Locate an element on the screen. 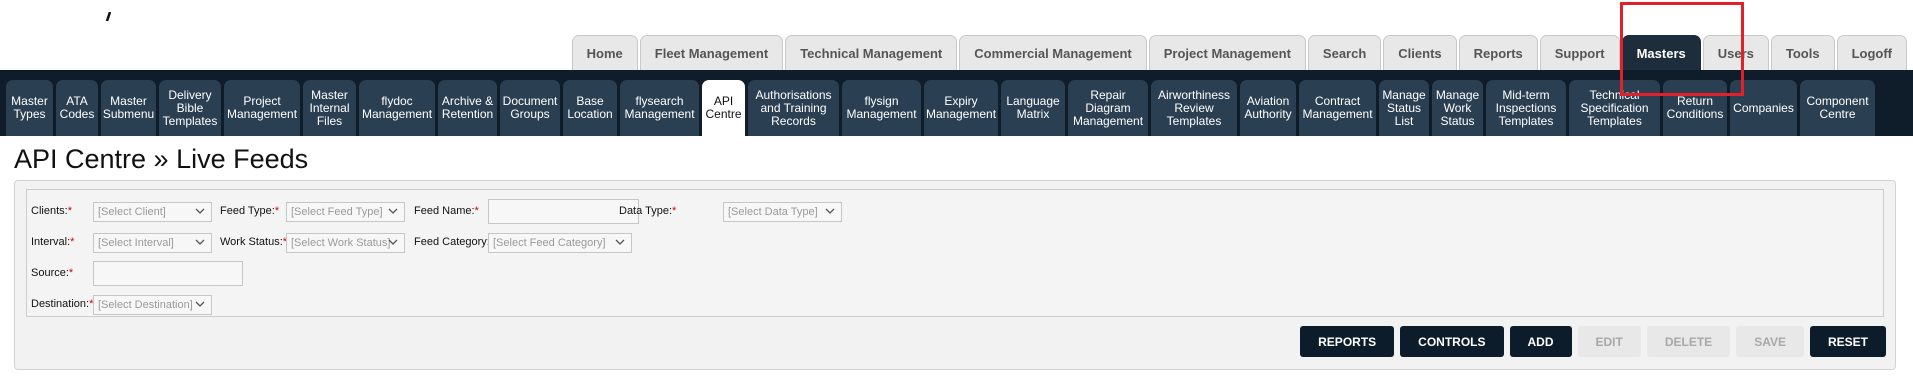 This screenshot has width=1913, height=390. sub-tab-language-matrix: Language Matrix is located at coordinates (1033, 108).